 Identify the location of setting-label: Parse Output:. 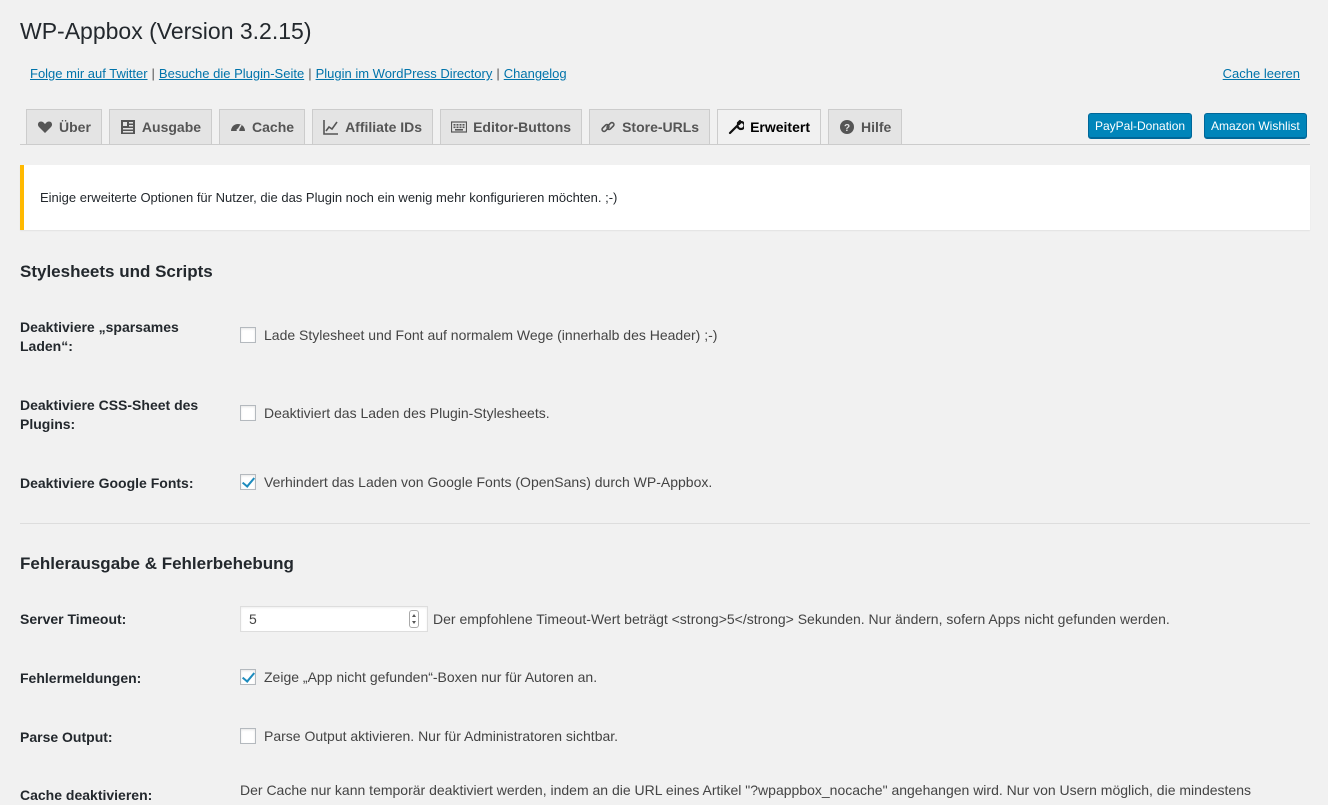
(66, 737).